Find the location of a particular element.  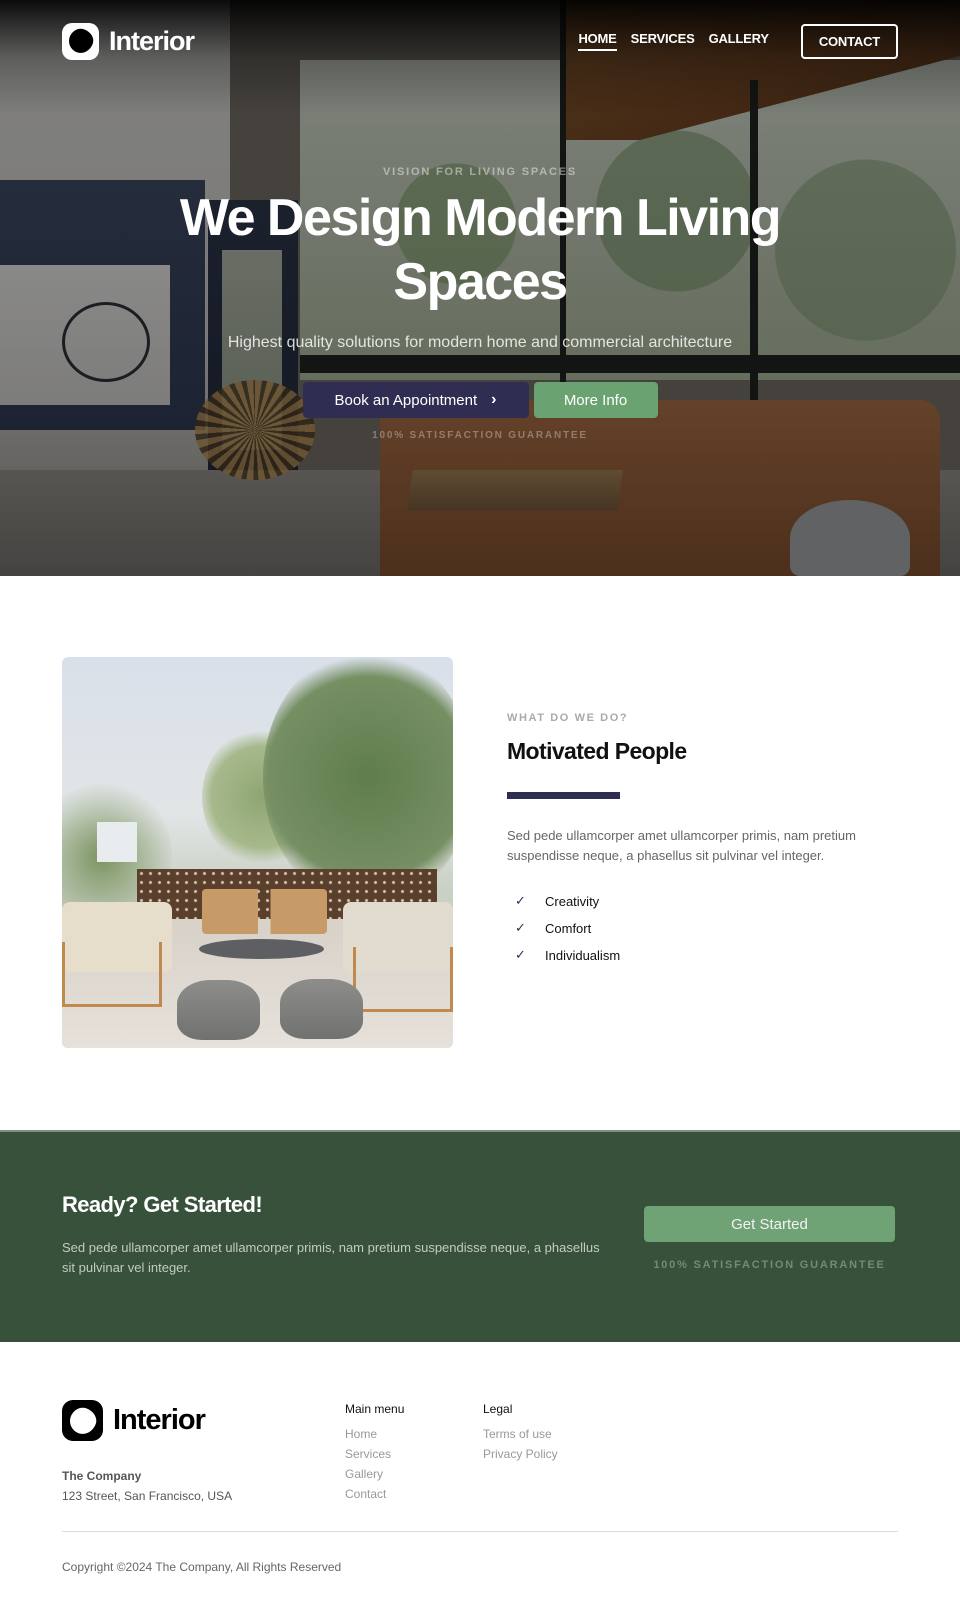

footer-link-contact: Contact is located at coordinates (374, 1494).